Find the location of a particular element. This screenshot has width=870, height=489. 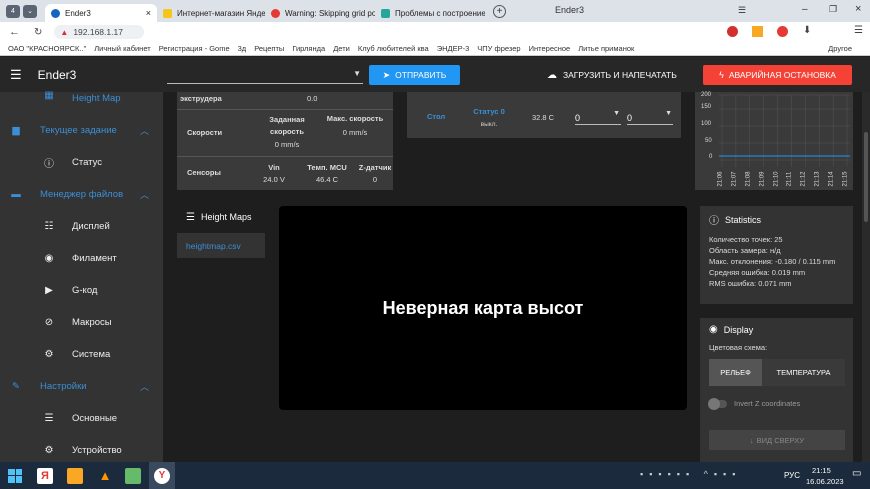

stat-deviation: Макс. отклонения: -0.180 / 0.115 mm is located at coordinates (772, 261).